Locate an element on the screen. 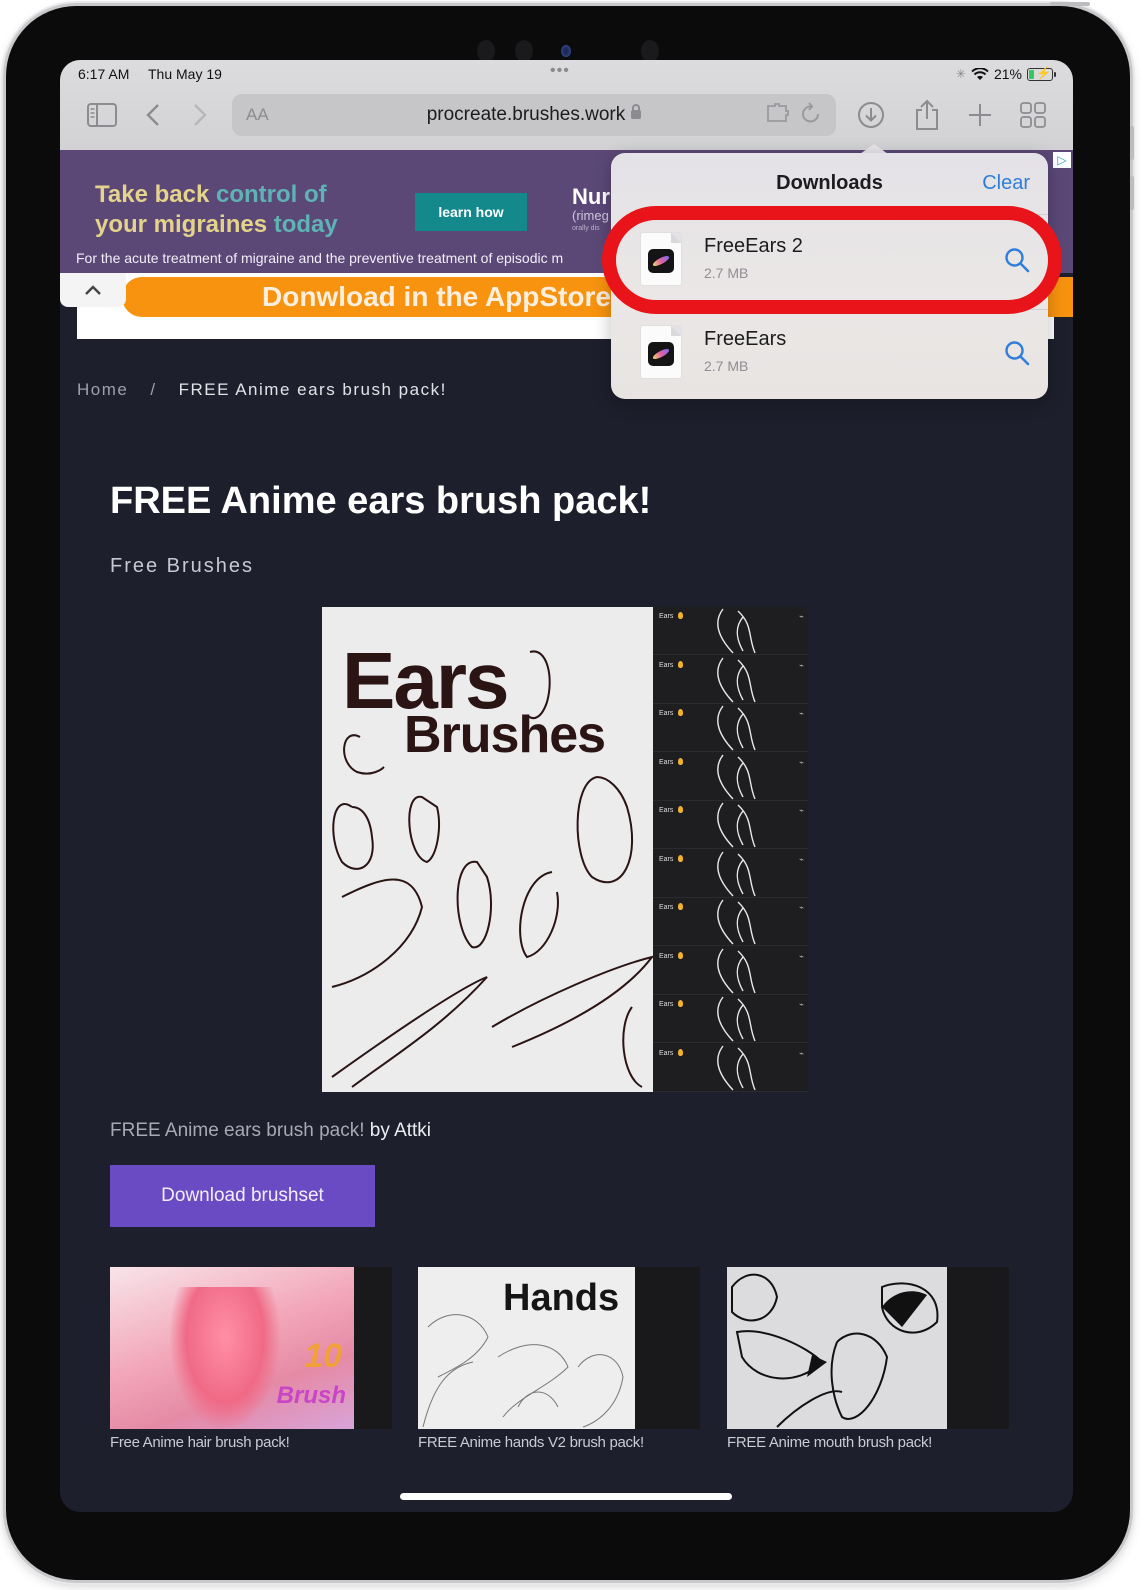 This screenshot has height=1590, width=1148. hands-brush-strip is located at coordinates (667, 1348).